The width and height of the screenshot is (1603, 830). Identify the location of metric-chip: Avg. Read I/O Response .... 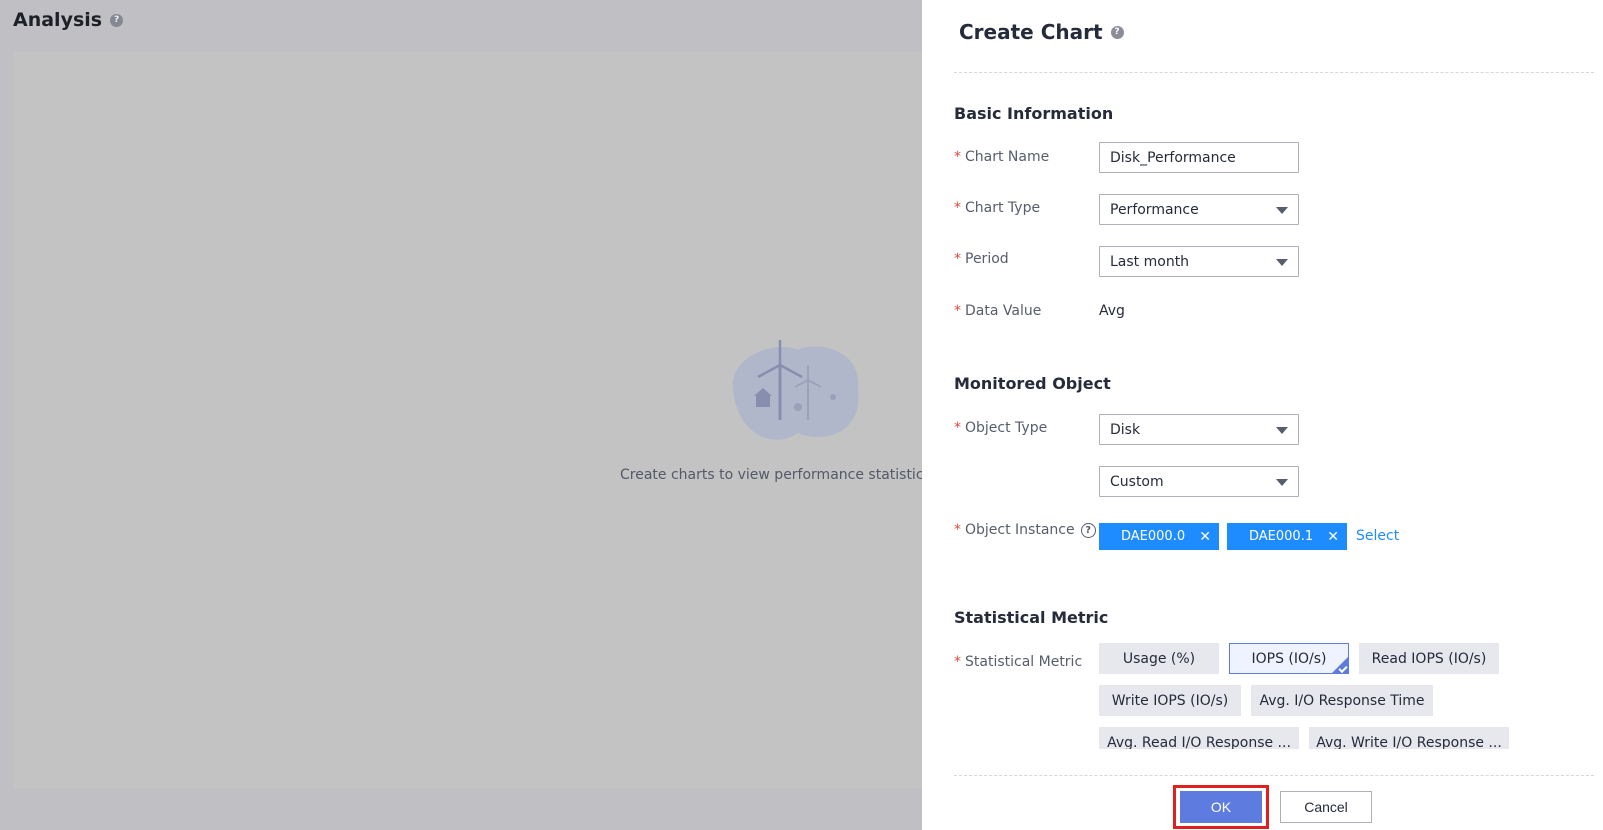
(1199, 738).